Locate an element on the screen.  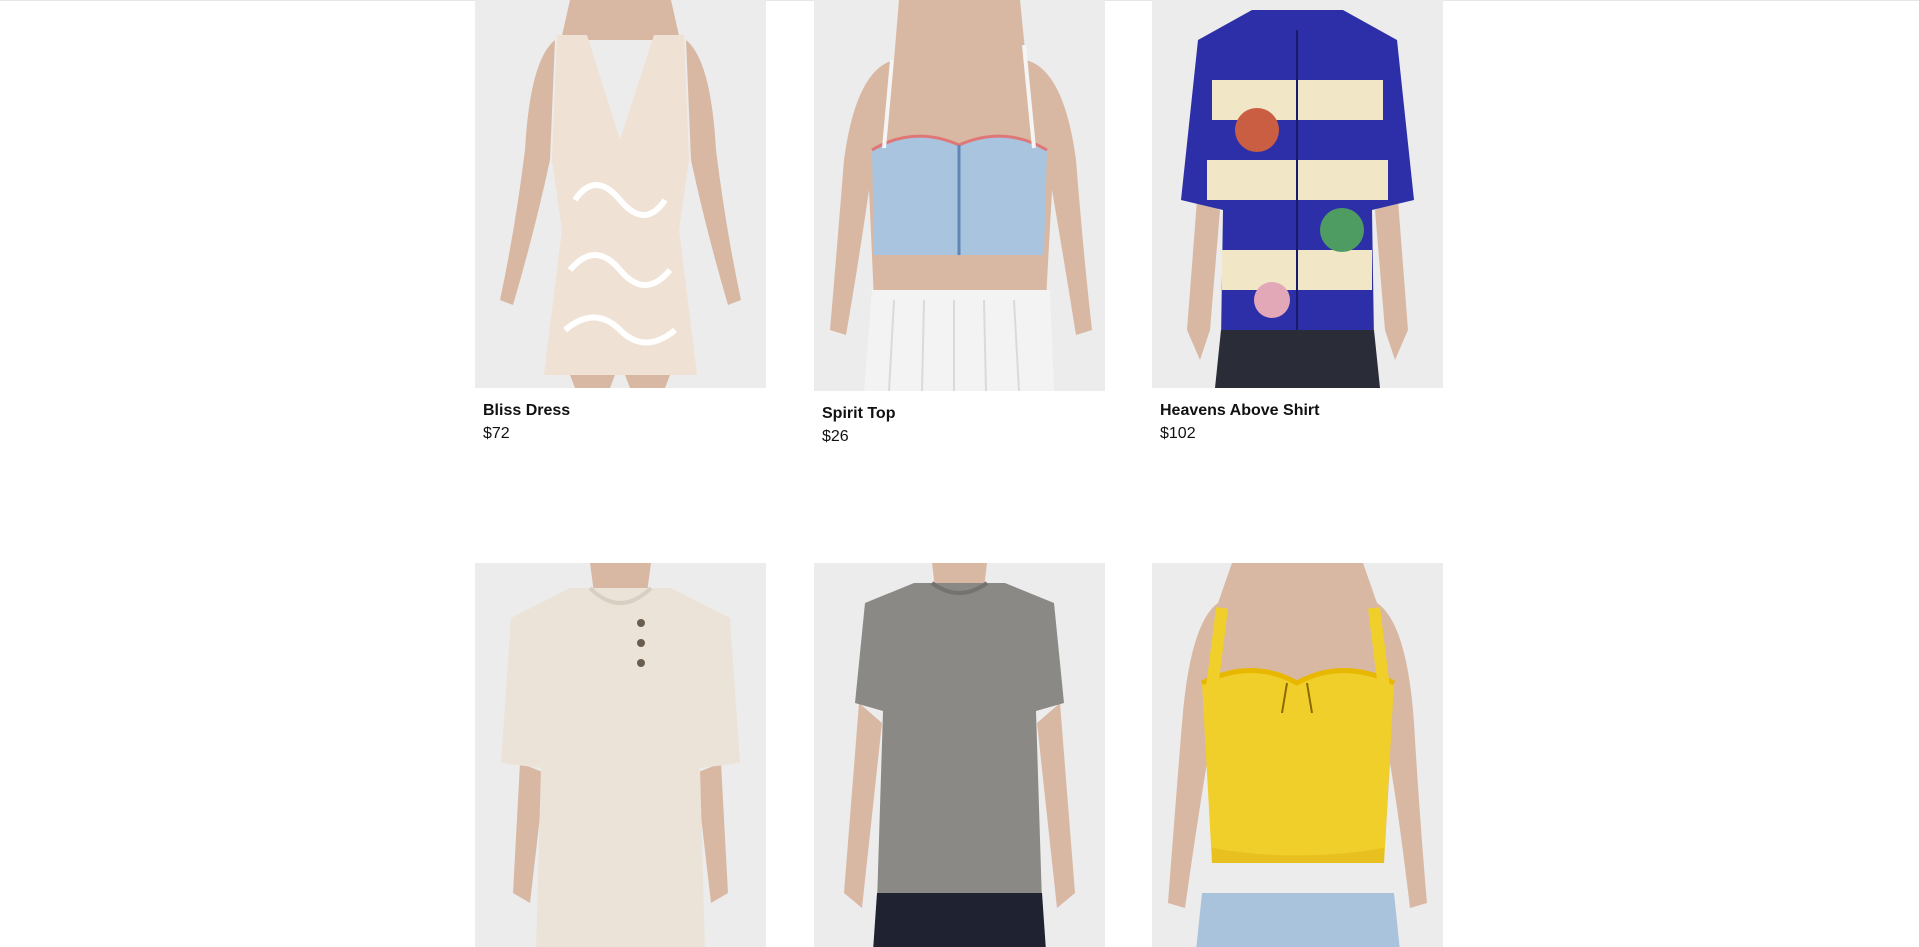
product-photo-bliss-dress is located at coordinates (620, 194).